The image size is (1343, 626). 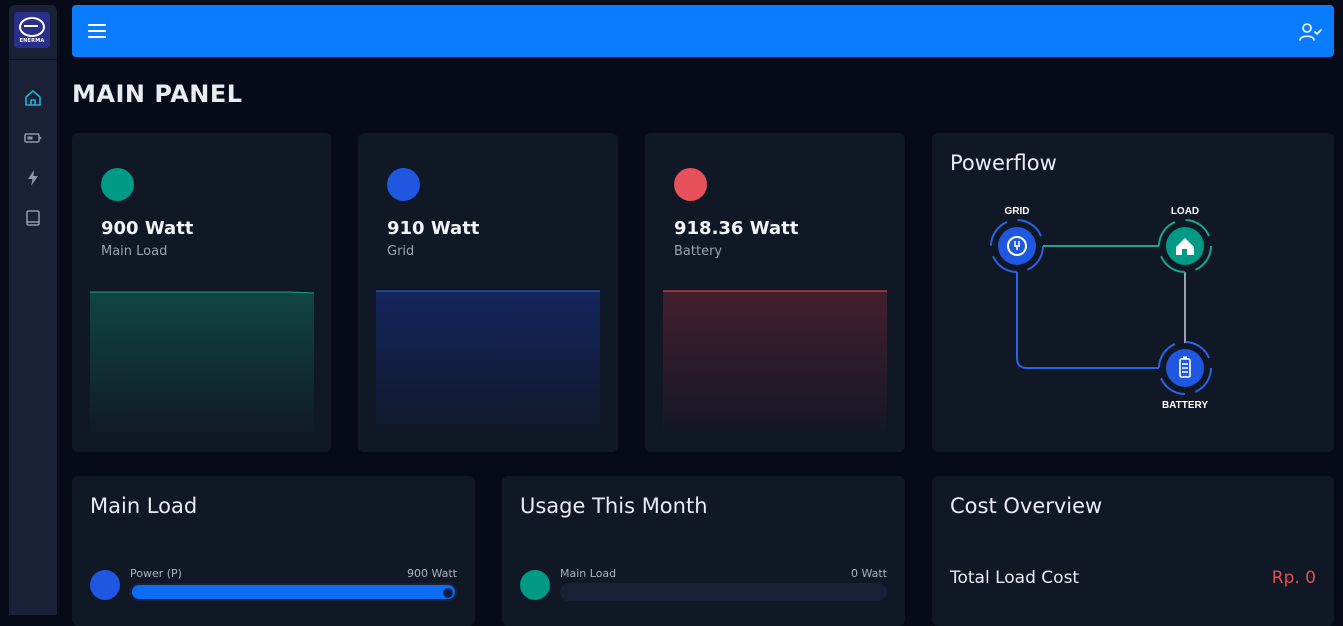 I want to click on sidebar-divider, so click(x=33, y=59).